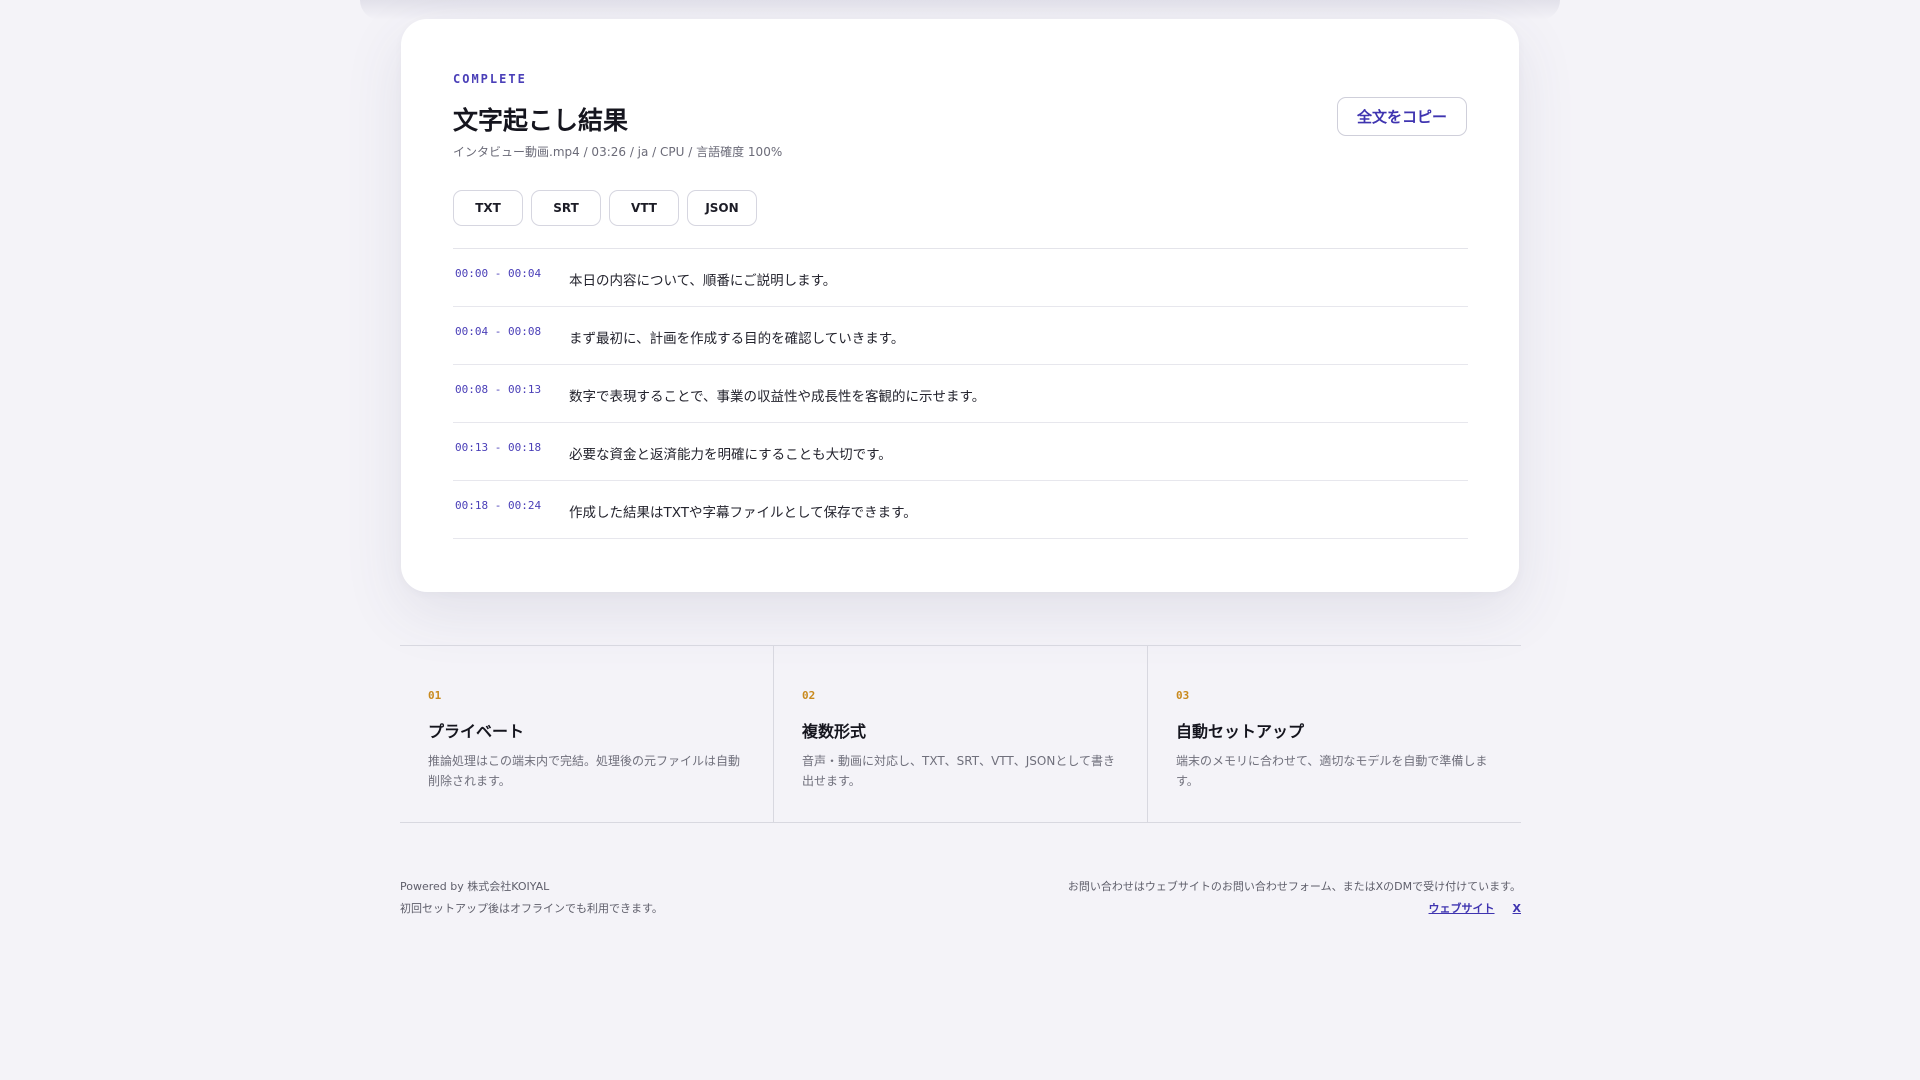  What do you see at coordinates (498, 505) in the screenshot?
I see `segment-time: 00:18 - 00:24` at bounding box center [498, 505].